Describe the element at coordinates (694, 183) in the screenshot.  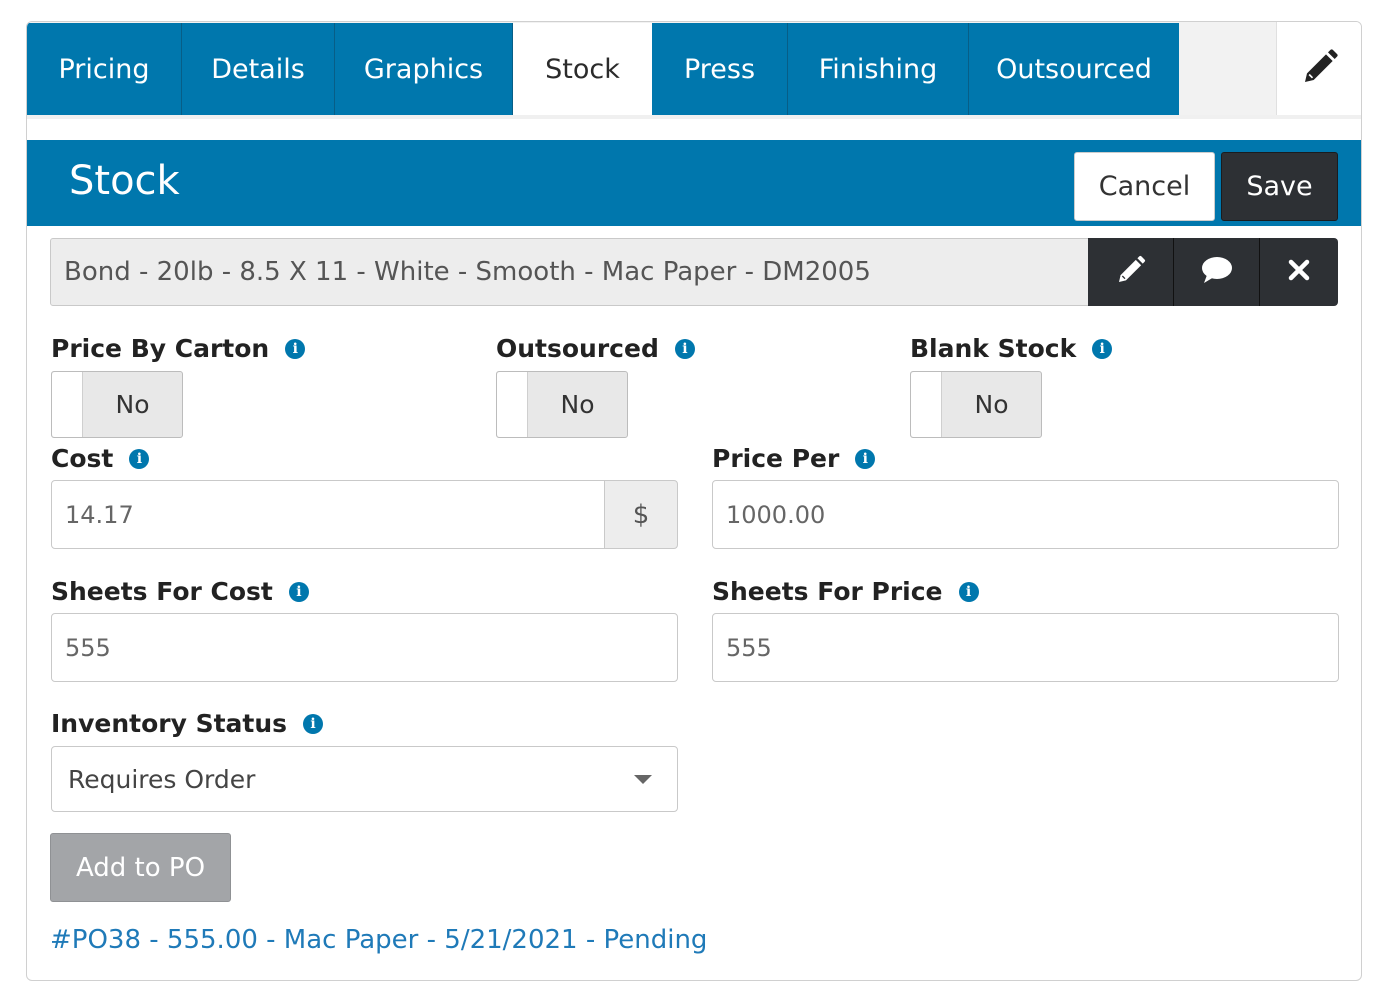
I see `section-header: Stock Cancel Save` at that location.